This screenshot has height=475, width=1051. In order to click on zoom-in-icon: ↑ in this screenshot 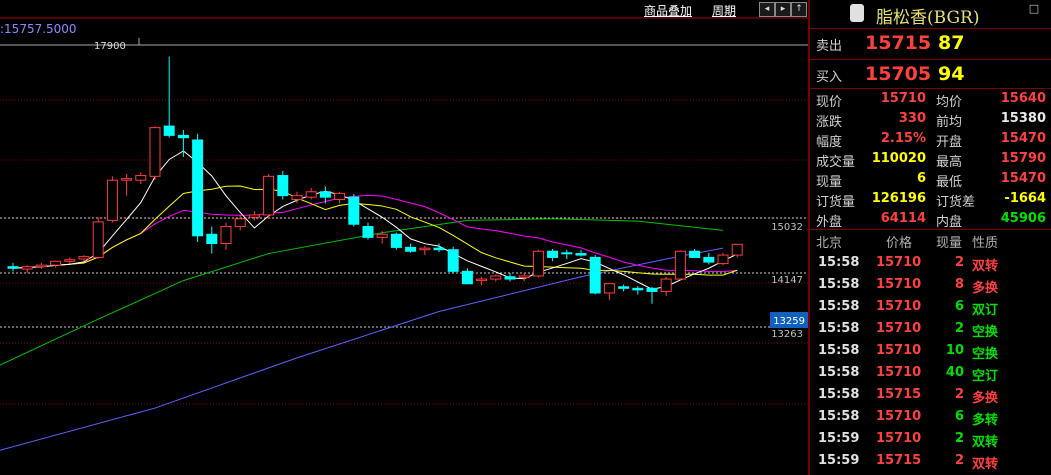, I will do `click(799, 9)`.